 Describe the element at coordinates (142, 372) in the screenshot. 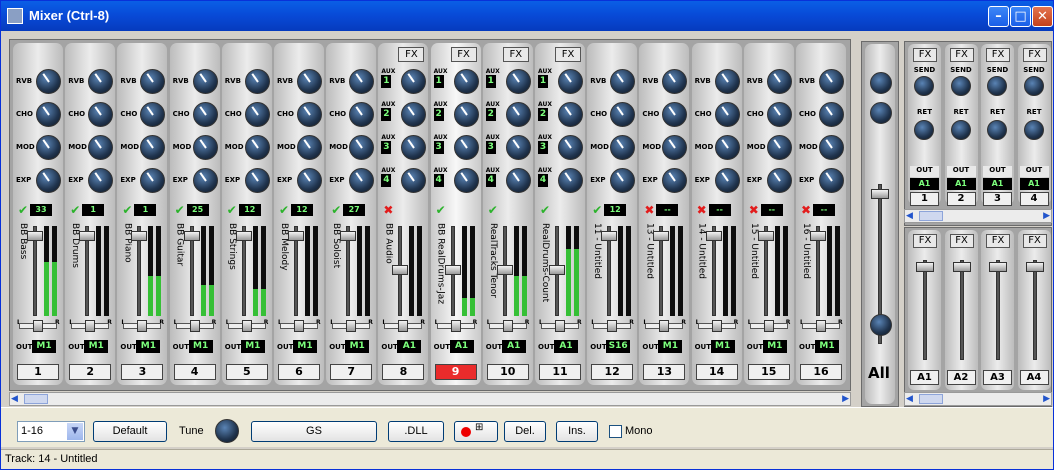

I see `track-number-button: 3` at that location.